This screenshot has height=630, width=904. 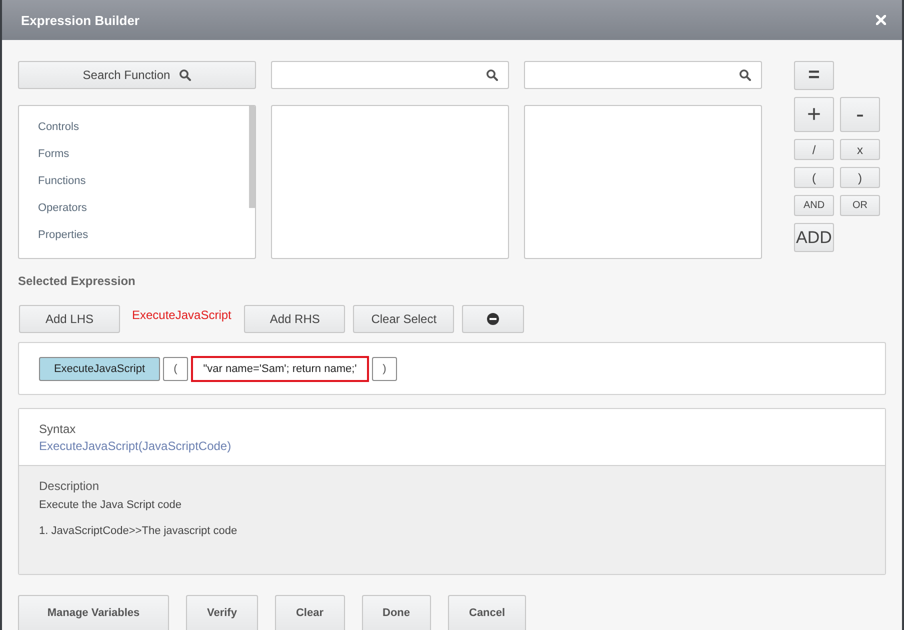 What do you see at coordinates (138, 531) in the screenshot?
I see `parameter-text: 1. JavaScriptCode>>The javascript code` at bounding box center [138, 531].